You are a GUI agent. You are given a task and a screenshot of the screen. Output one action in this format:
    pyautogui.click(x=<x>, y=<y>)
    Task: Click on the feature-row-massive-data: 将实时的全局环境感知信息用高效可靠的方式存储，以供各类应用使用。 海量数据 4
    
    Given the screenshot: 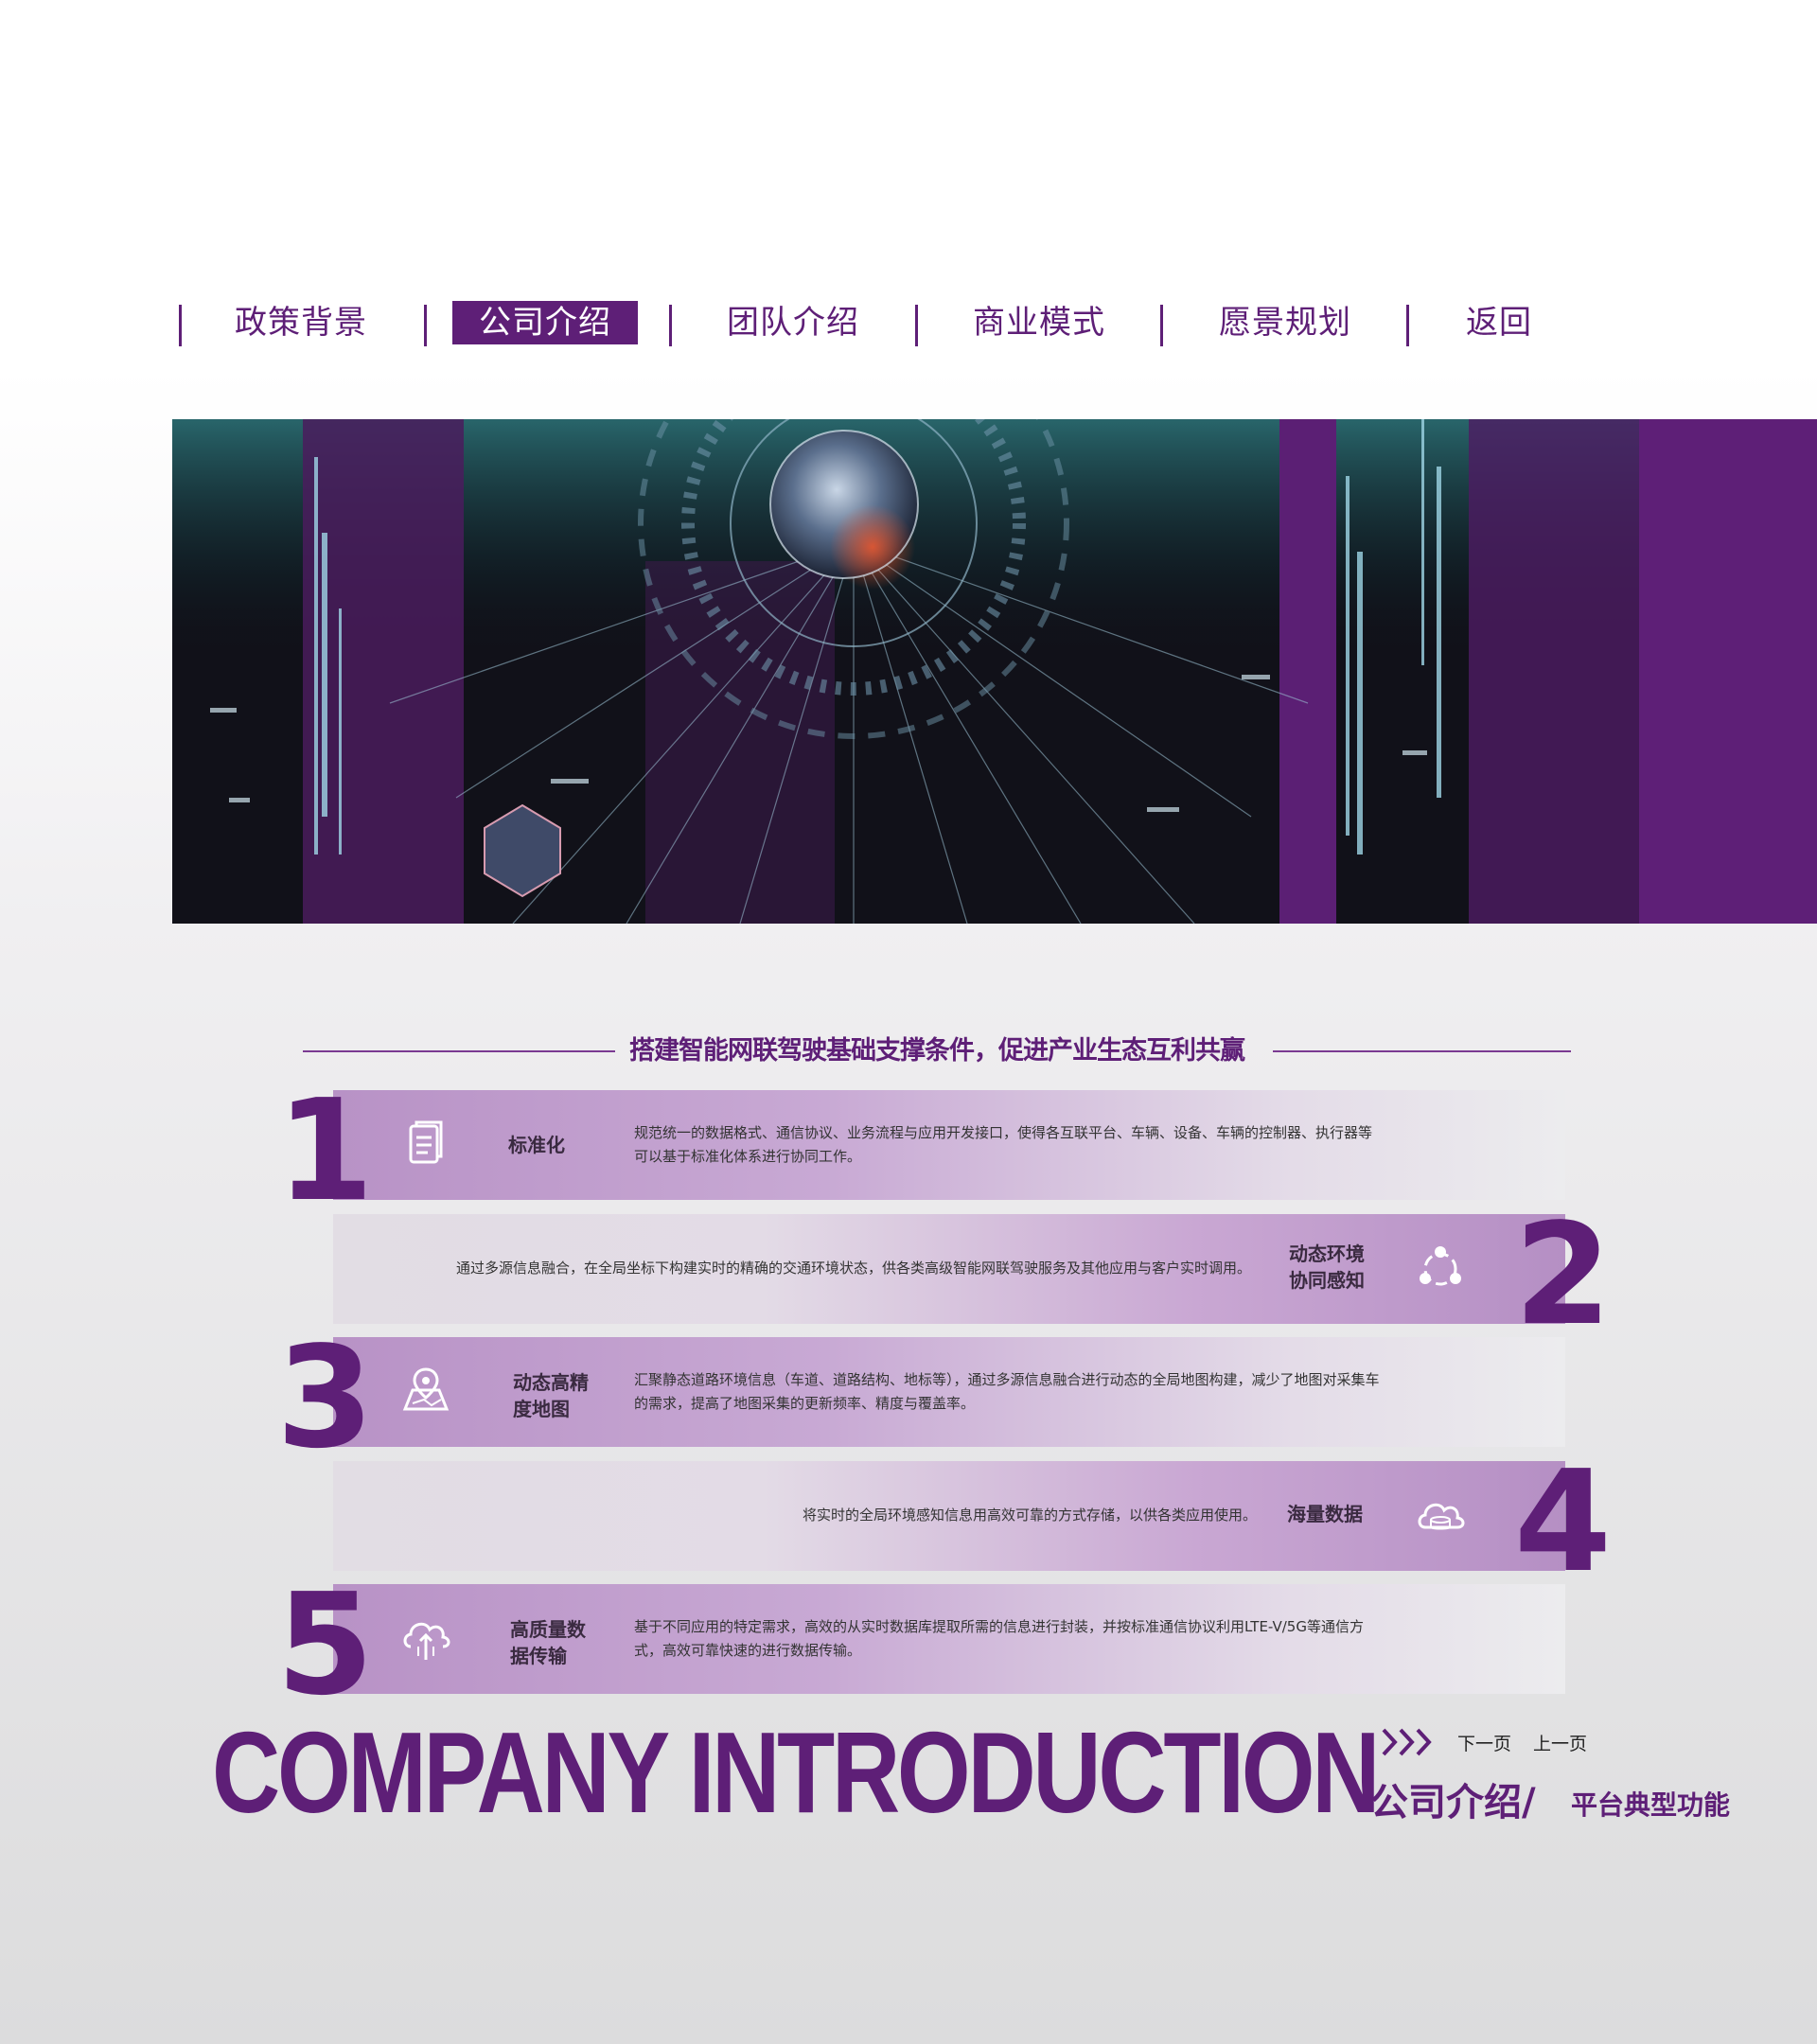 What is the action you would take?
    pyautogui.click(x=972, y=1522)
    